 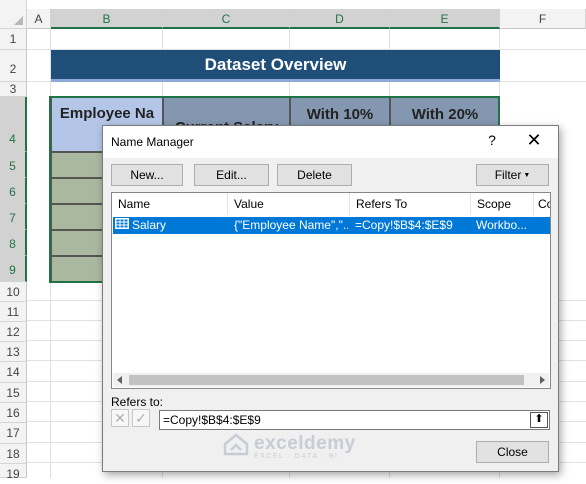 I want to click on row-header-13: 13, so click(x=13, y=352).